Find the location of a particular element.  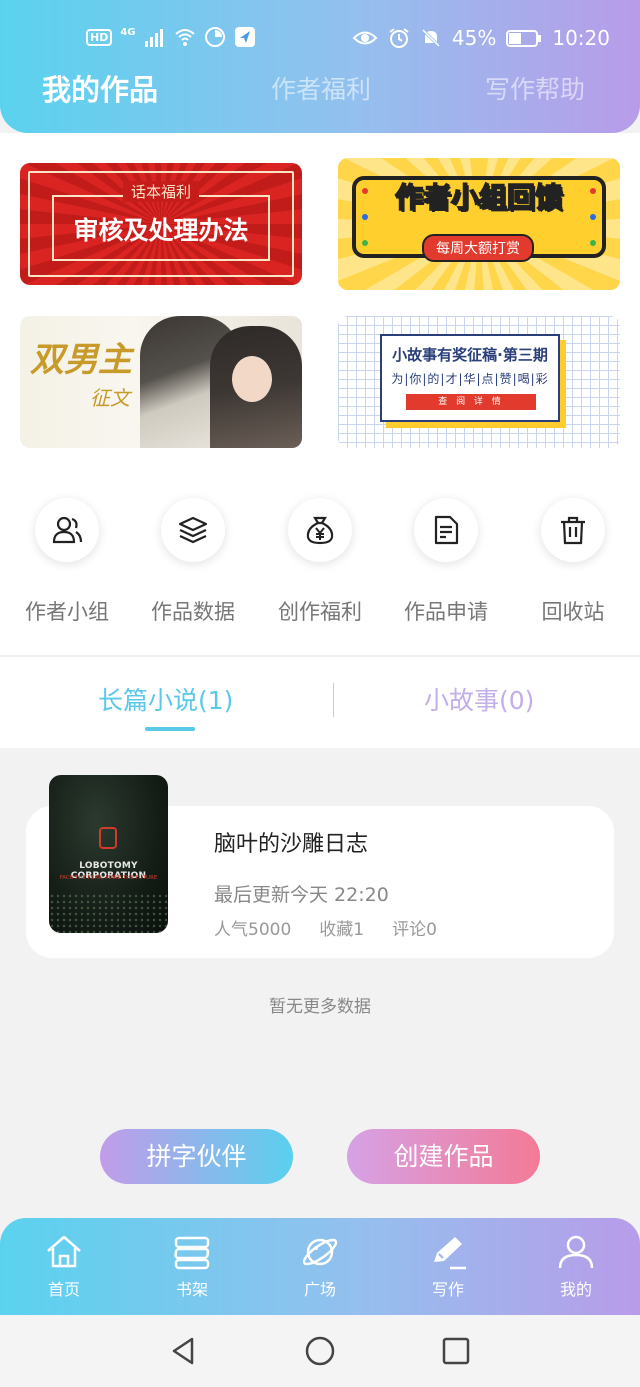

cover-city-lights is located at coordinates (108, 913).